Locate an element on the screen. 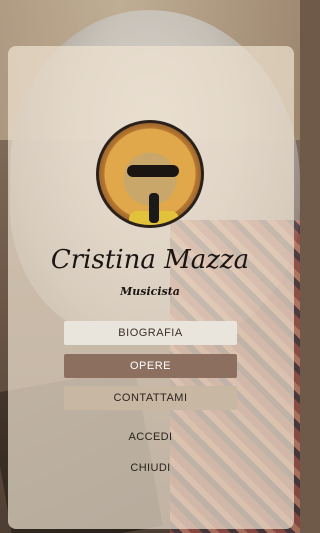  login-link: ACCEDI is located at coordinates (150, 437).